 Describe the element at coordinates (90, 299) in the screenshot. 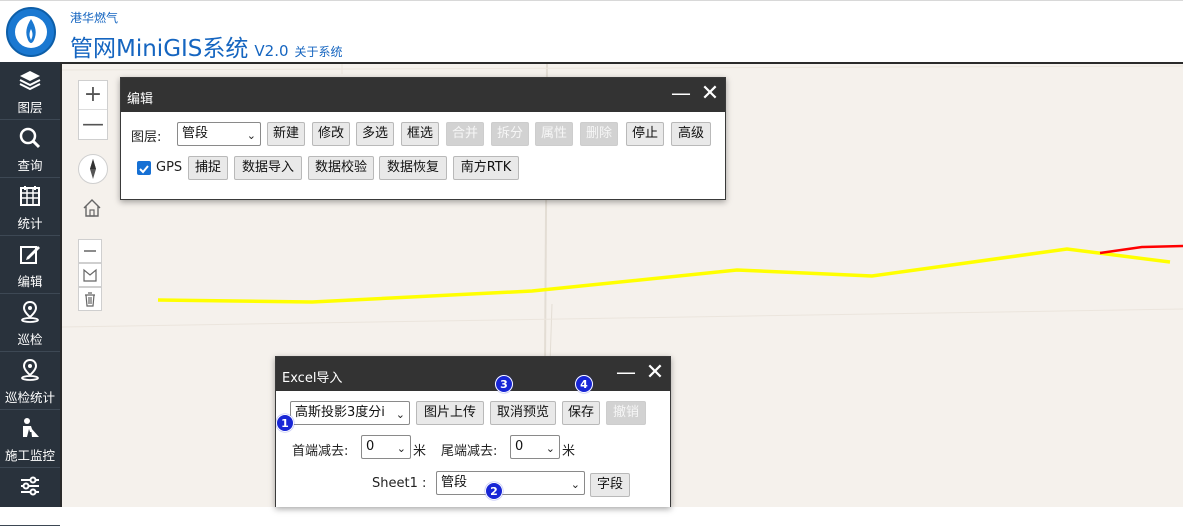

I see `clear-drawings-button` at that location.